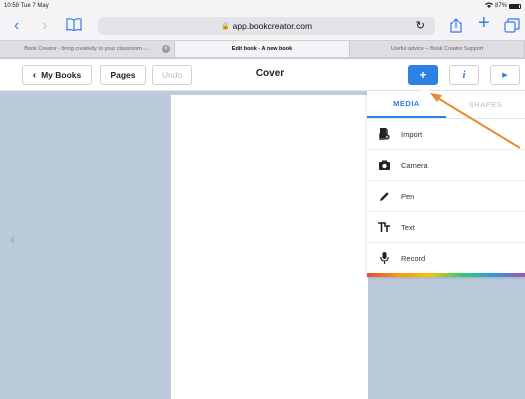 This screenshot has width=525, height=399. Describe the element at coordinates (384, 258) in the screenshot. I see `microphone-icon` at that location.